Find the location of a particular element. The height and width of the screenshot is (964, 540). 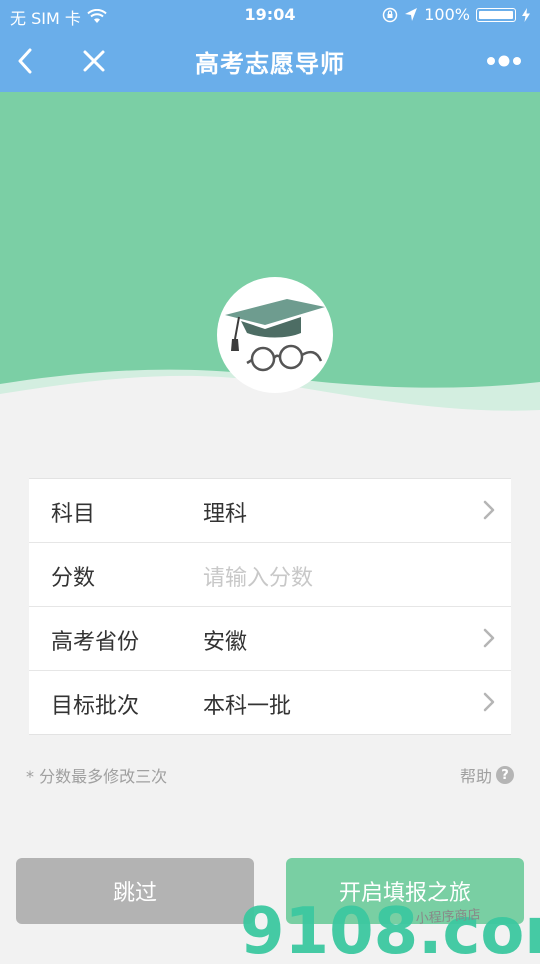

charging-icon is located at coordinates (526, 14).